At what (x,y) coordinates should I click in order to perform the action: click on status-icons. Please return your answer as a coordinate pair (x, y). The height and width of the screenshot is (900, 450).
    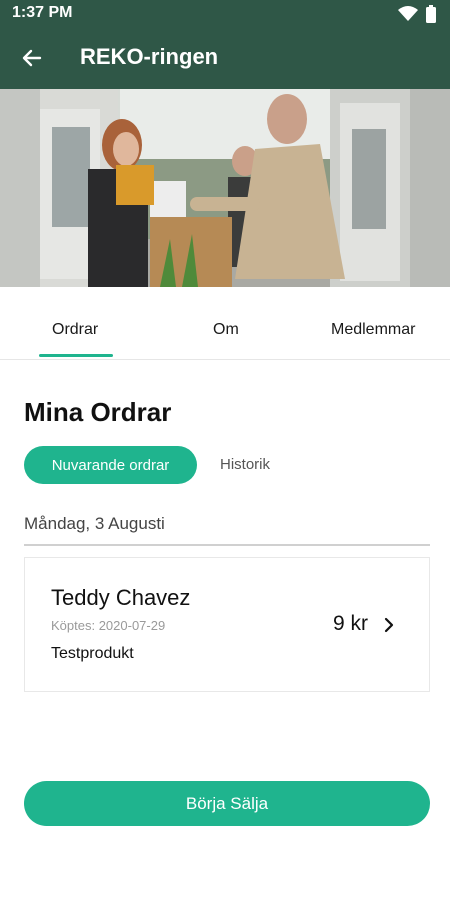
    Looking at the image, I should click on (417, 14).